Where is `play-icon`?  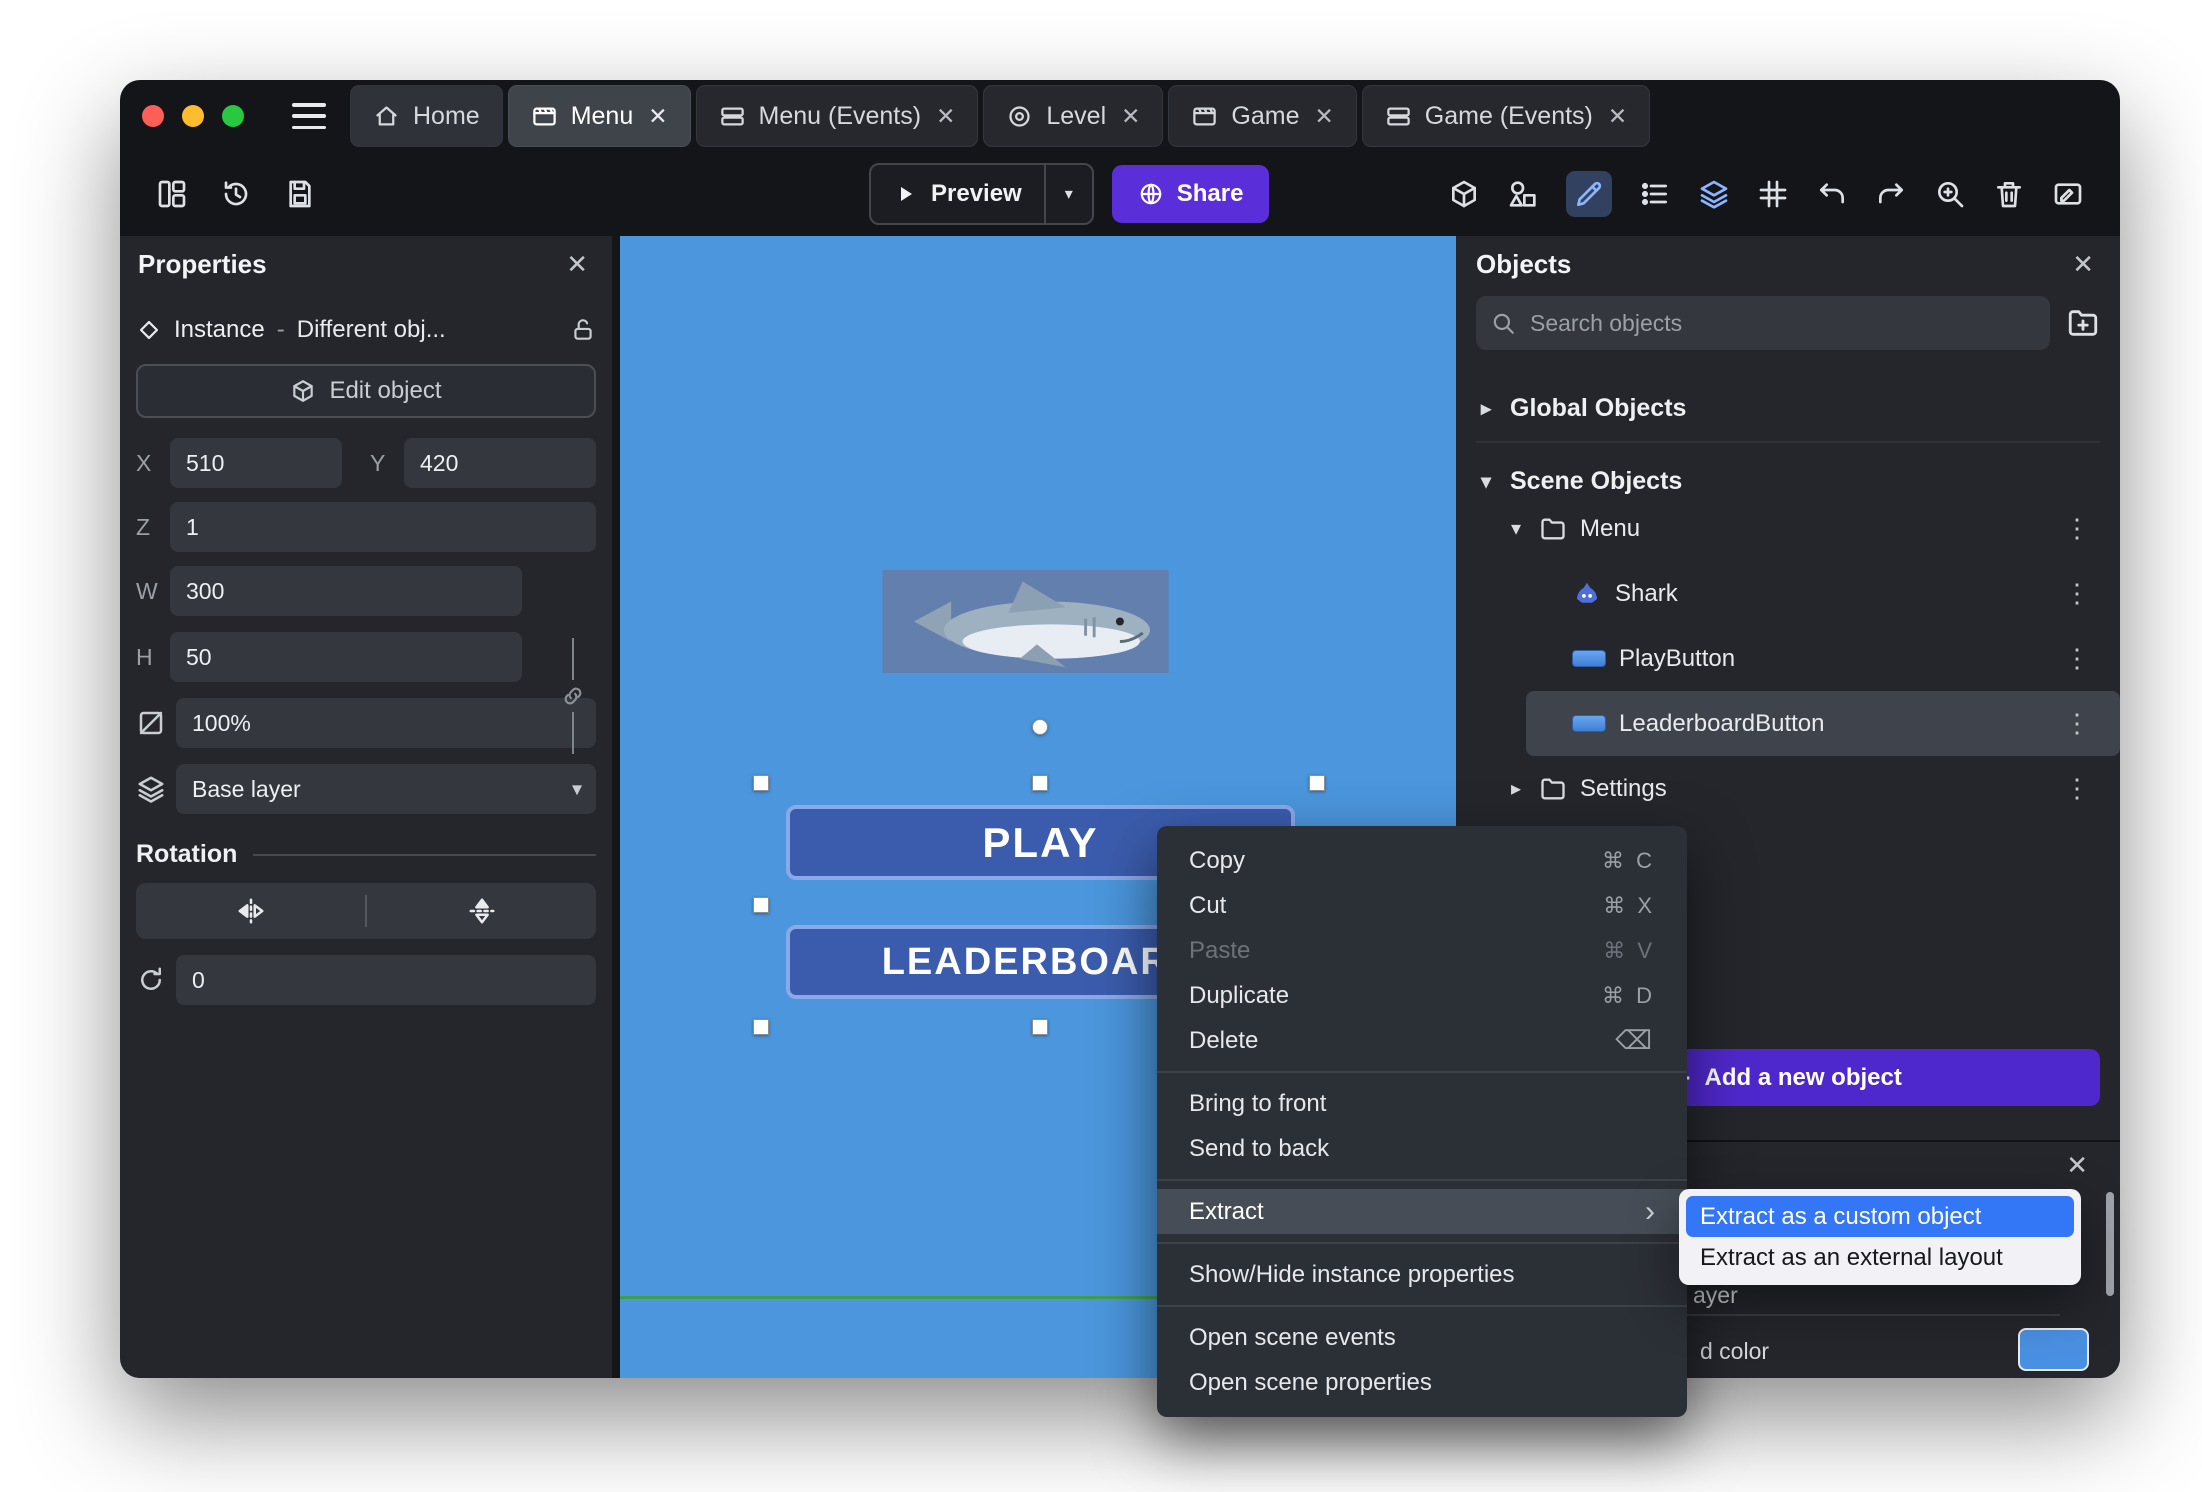
play-icon is located at coordinates (905, 194).